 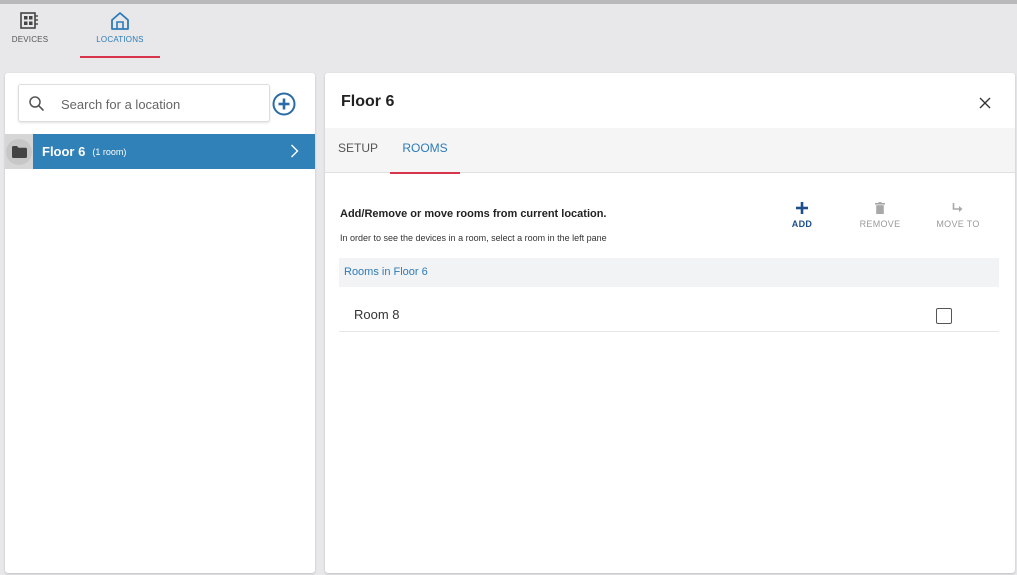 What do you see at coordinates (669, 272) in the screenshot?
I see `rooms-list-header: Rooms in Floor 6` at bounding box center [669, 272].